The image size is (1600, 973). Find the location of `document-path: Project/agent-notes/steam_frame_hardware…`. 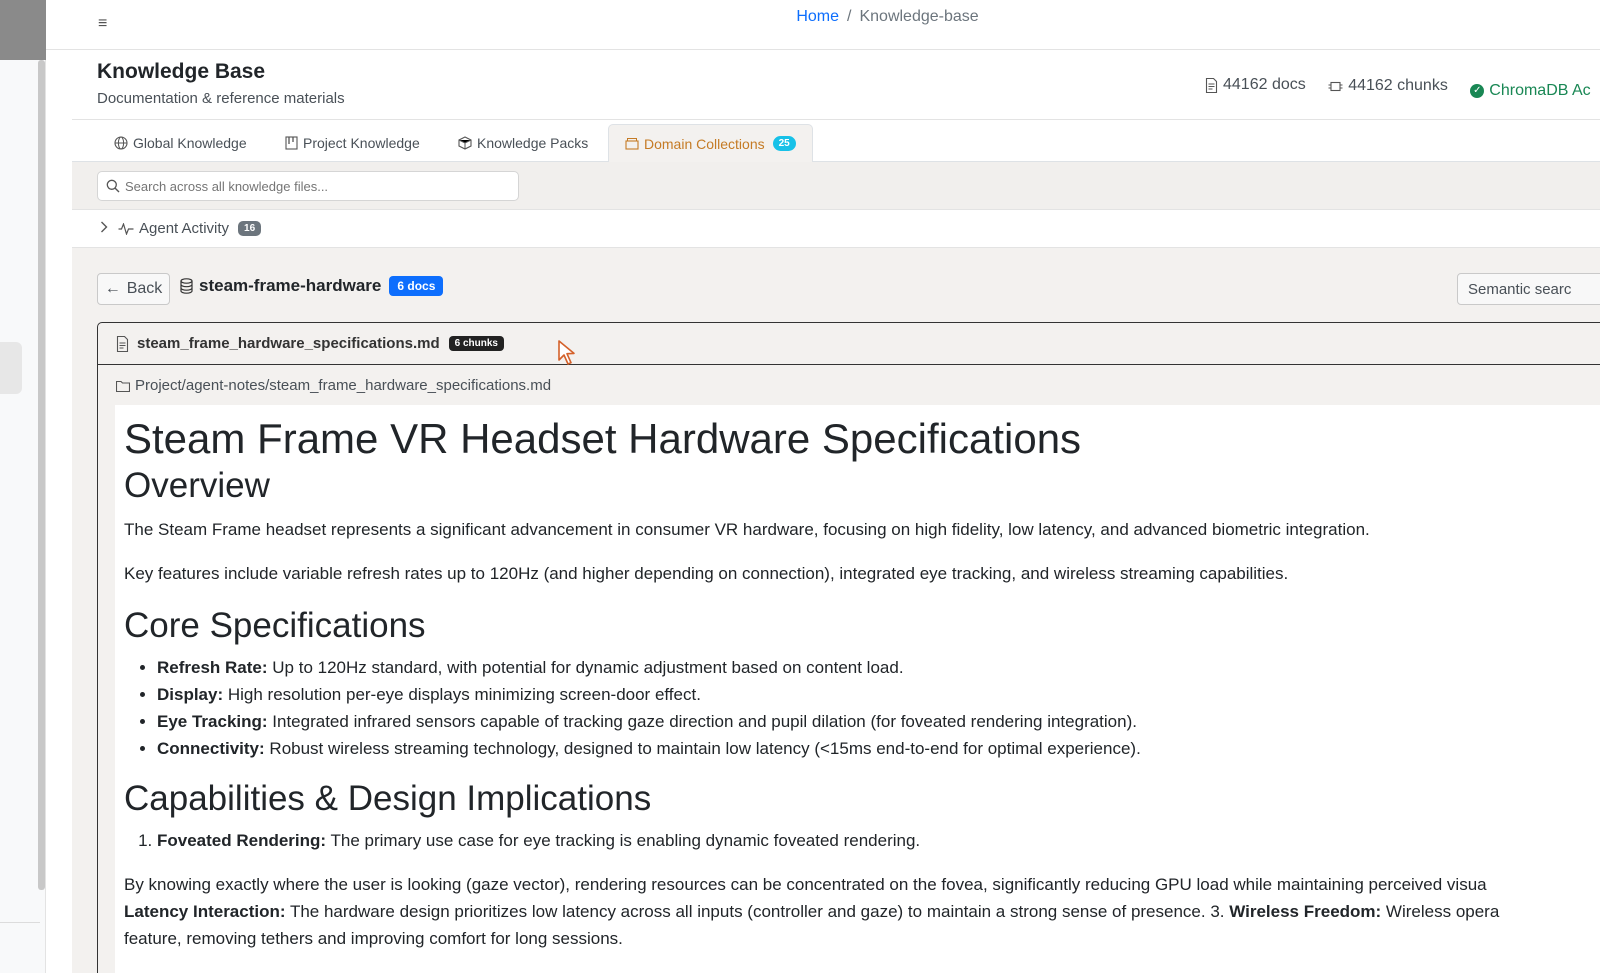

document-path: Project/agent-notes/steam_frame_hardware… is located at coordinates (333, 385).